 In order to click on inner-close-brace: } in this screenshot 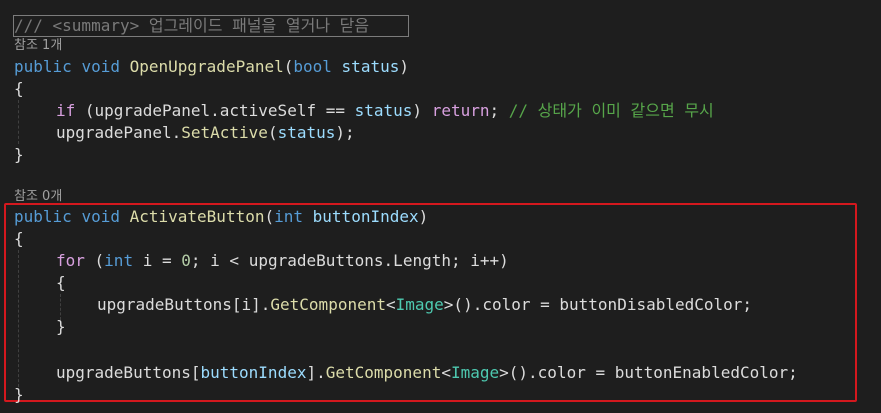, I will do `click(61, 327)`.